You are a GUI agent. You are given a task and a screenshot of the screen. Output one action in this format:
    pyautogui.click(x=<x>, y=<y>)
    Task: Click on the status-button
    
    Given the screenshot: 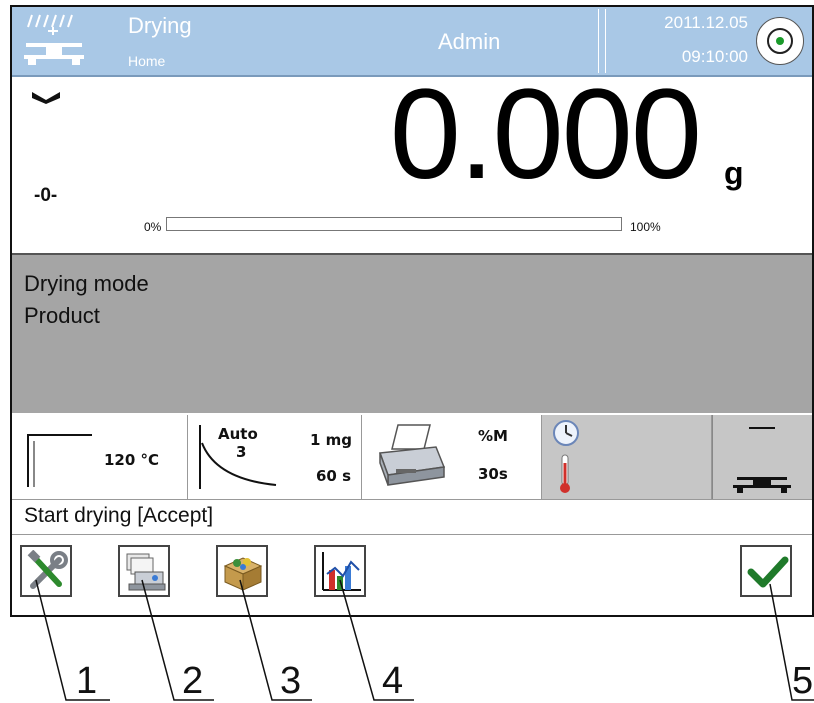 What is the action you would take?
    pyautogui.click(x=780, y=41)
    